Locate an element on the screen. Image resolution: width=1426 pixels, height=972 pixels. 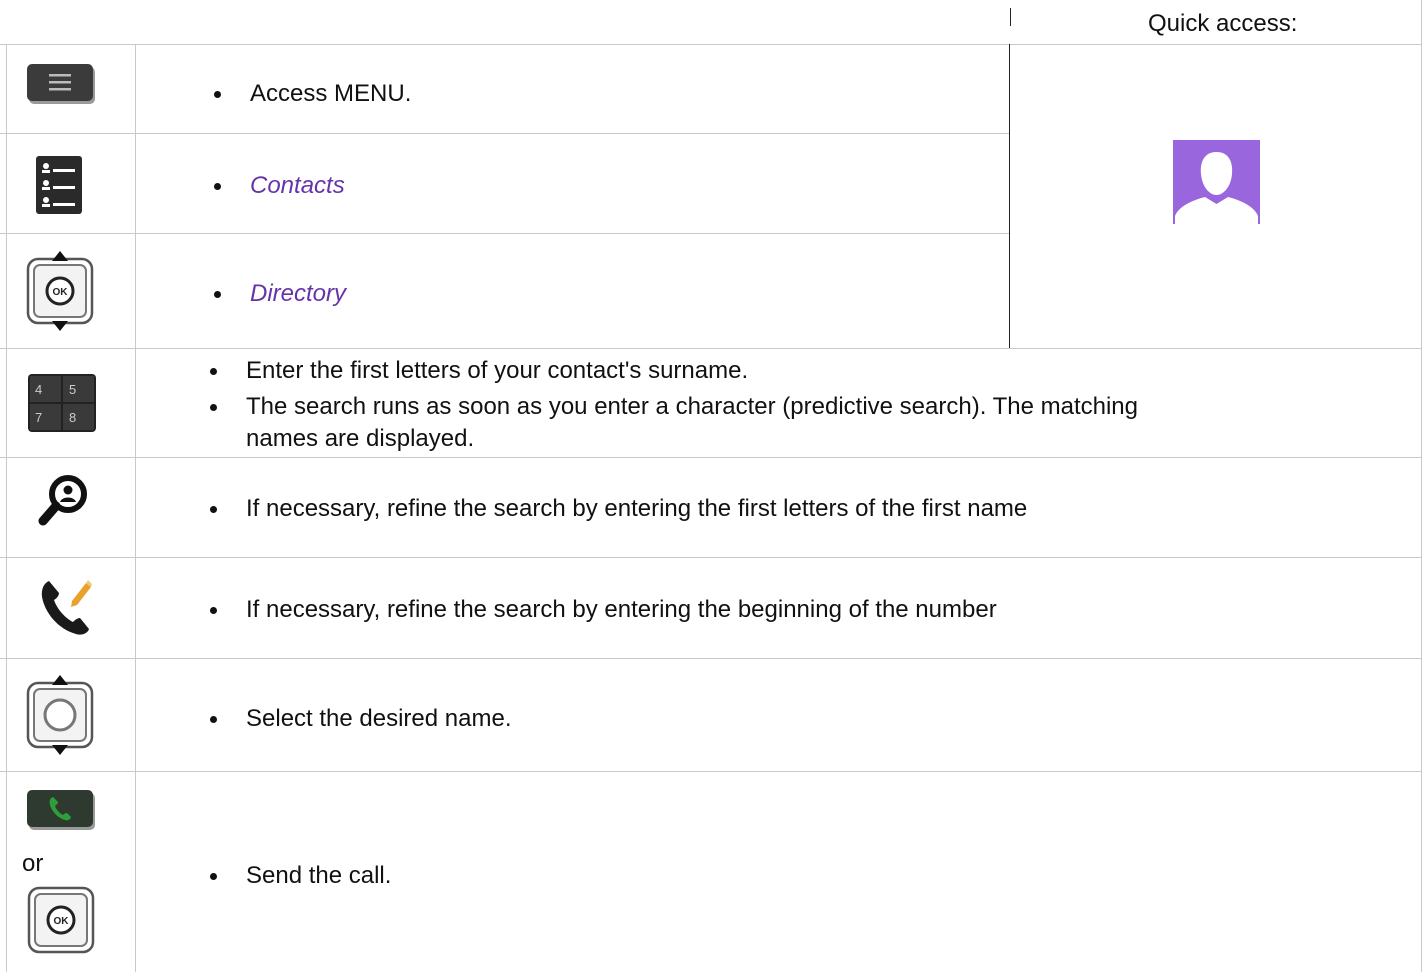
ok-key-icon: OK is located at coordinates (61, 923).